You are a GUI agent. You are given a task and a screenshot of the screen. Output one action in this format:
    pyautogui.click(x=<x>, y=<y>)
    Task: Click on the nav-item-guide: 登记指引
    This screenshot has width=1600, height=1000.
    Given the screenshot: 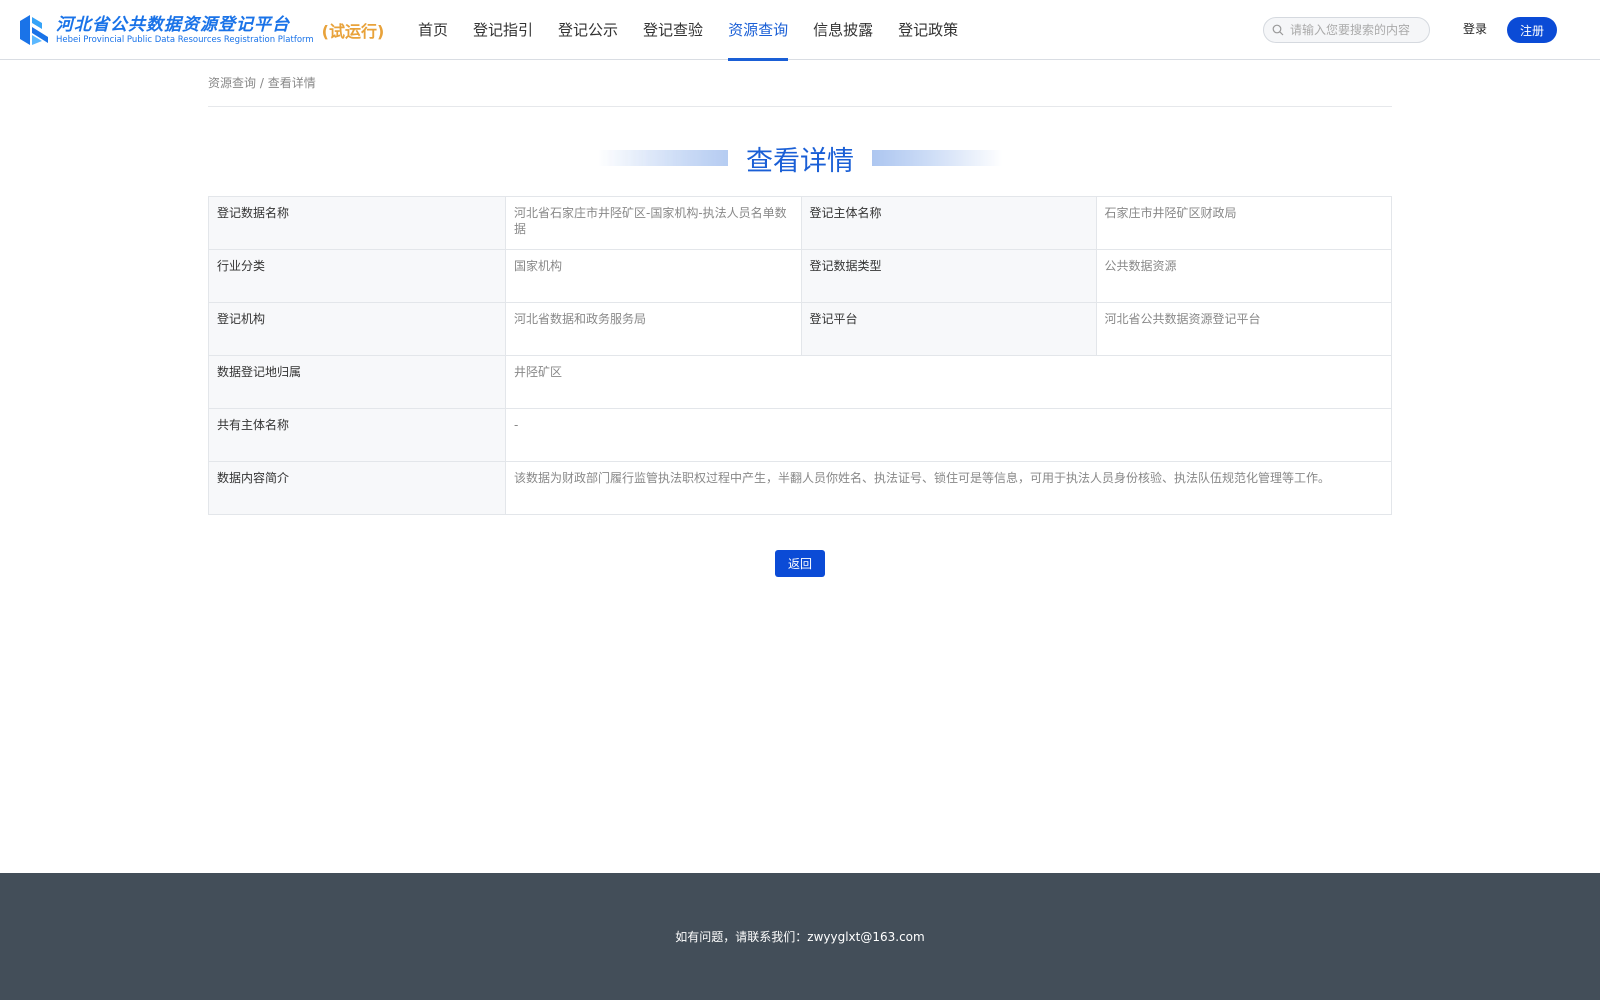 What is the action you would take?
    pyautogui.click(x=503, y=30)
    